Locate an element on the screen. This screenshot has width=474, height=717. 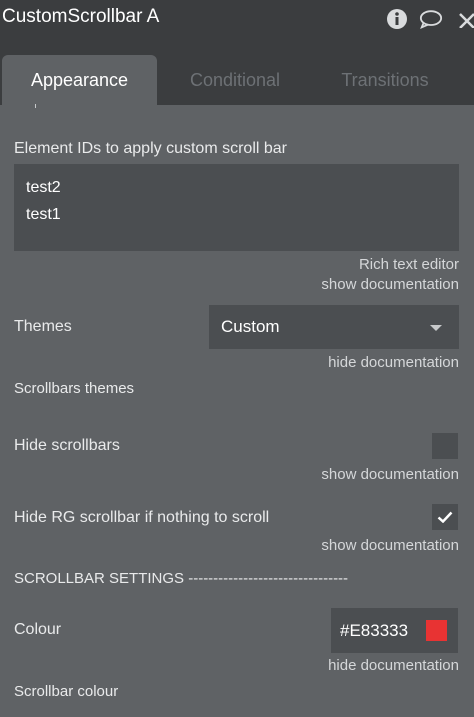
comment-icon is located at coordinates (431, 19).